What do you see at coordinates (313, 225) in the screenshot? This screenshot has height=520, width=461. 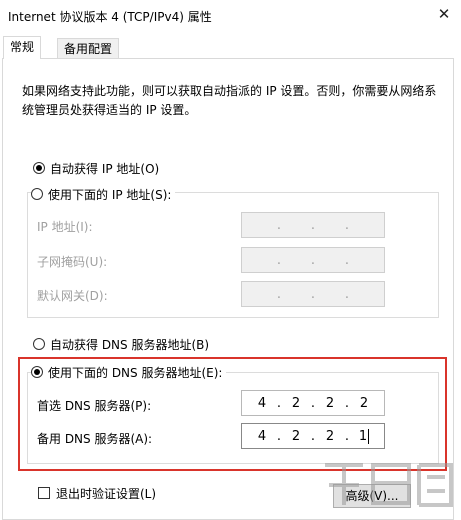 I see `ip-address-field: . . .` at bounding box center [313, 225].